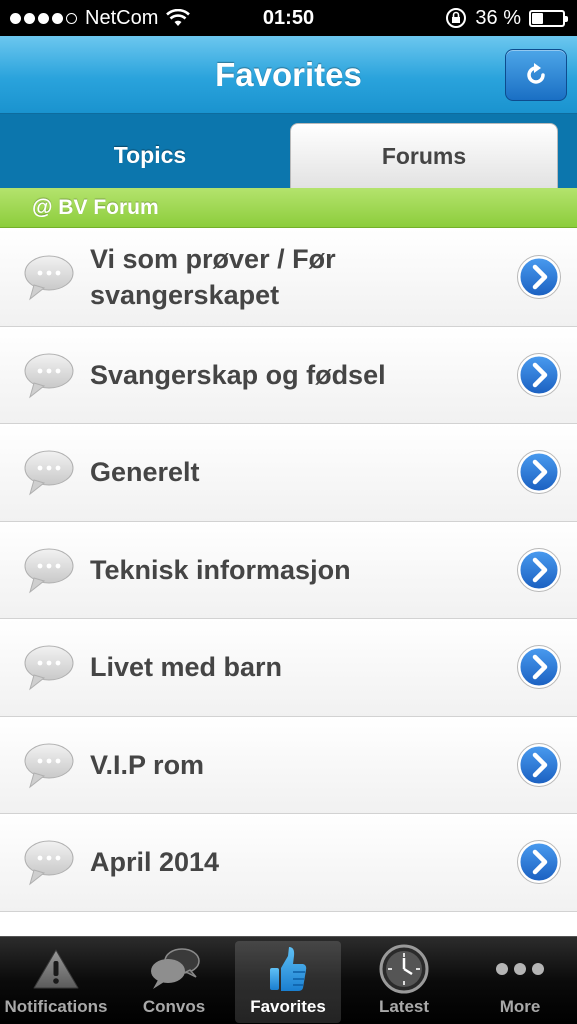 Image resolution: width=577 pixels, height=1024 pixels. I want to click on forum-title: V.I.P rom, so click(147, 764).